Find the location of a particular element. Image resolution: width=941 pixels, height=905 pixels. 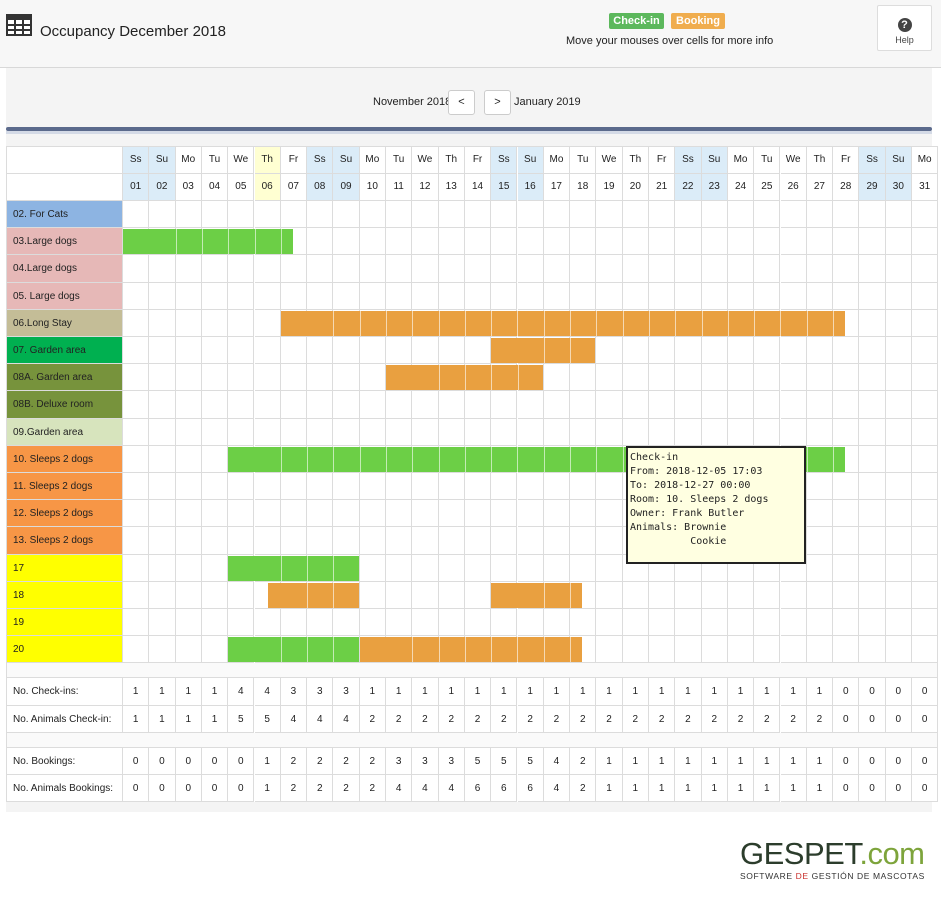

help-button: ? Help is located at coordinates (904, 28).